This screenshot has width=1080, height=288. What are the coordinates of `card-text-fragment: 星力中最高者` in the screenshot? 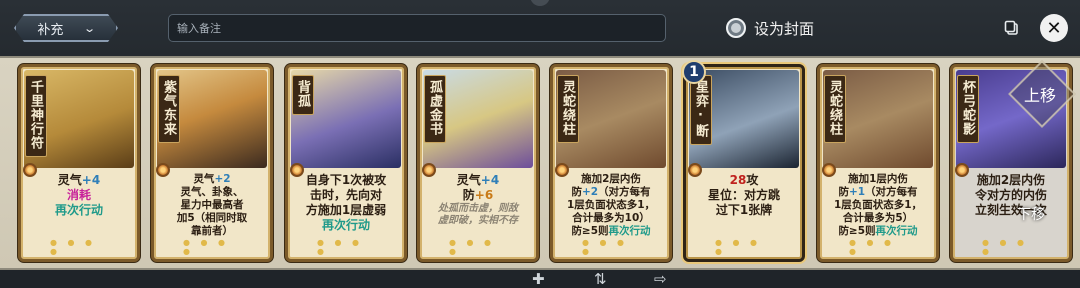 It's located at (212, 205).